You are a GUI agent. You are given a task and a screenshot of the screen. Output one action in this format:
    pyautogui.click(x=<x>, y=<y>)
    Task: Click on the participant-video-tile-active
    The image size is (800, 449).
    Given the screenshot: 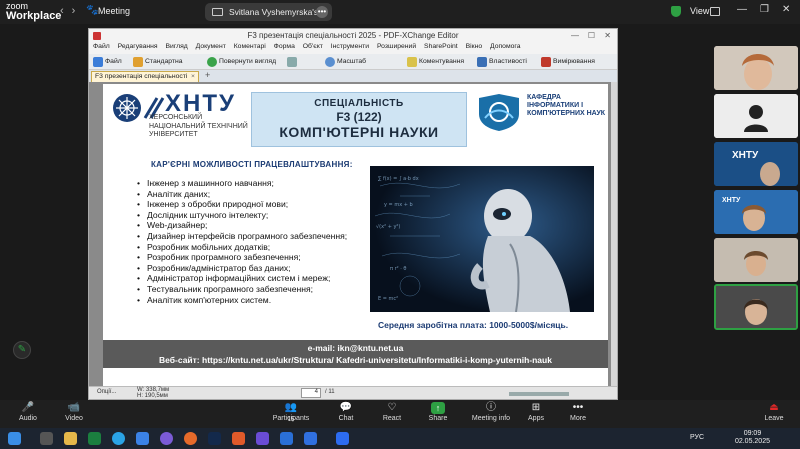 What is the action you would take?
    pyautogui.click(x=756, y=307)
    